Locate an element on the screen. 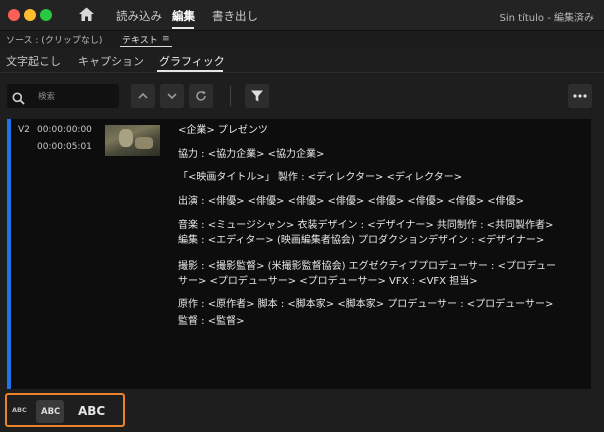 This screenshot has height=432, width=604. close-window-button is located at coordinates (14, 15).